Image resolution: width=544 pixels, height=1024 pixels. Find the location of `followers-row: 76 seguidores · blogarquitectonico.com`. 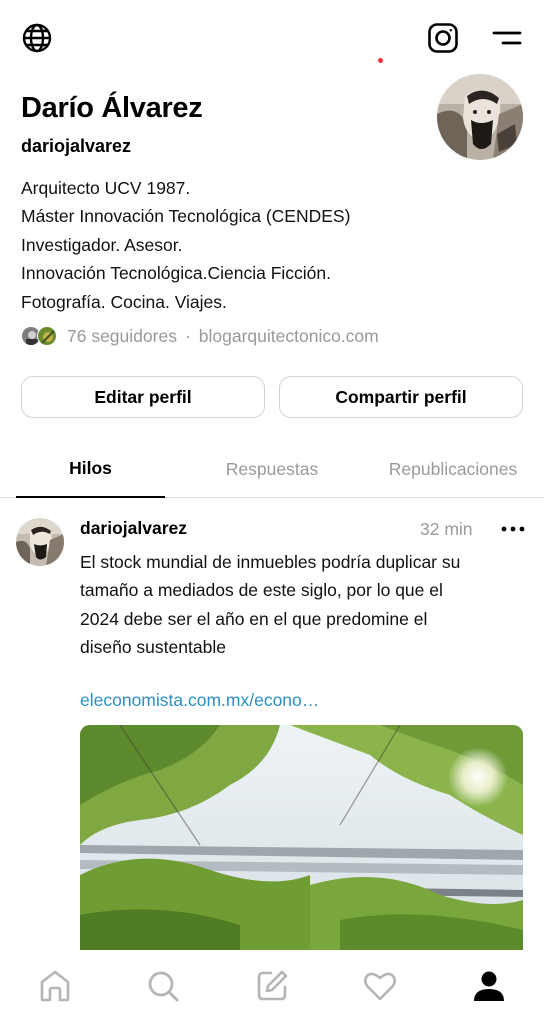

followers-row: 76 seguidores · blogarquitectonico.com is located at coordinates (200, 336).